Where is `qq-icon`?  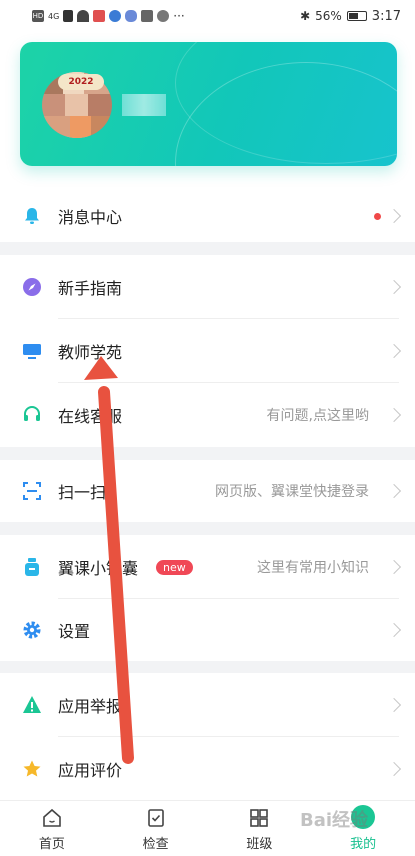 qq-icon is located at coordinates (163, 16).